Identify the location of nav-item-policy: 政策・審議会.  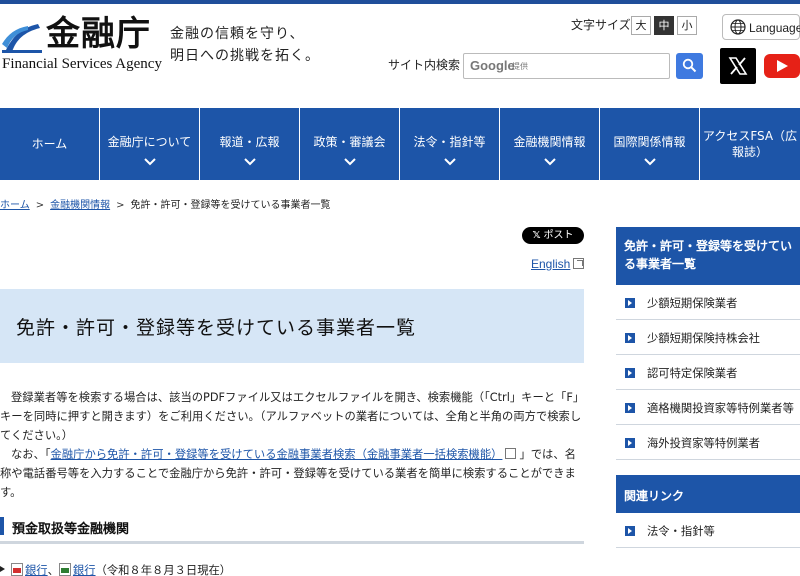
(350, 144).